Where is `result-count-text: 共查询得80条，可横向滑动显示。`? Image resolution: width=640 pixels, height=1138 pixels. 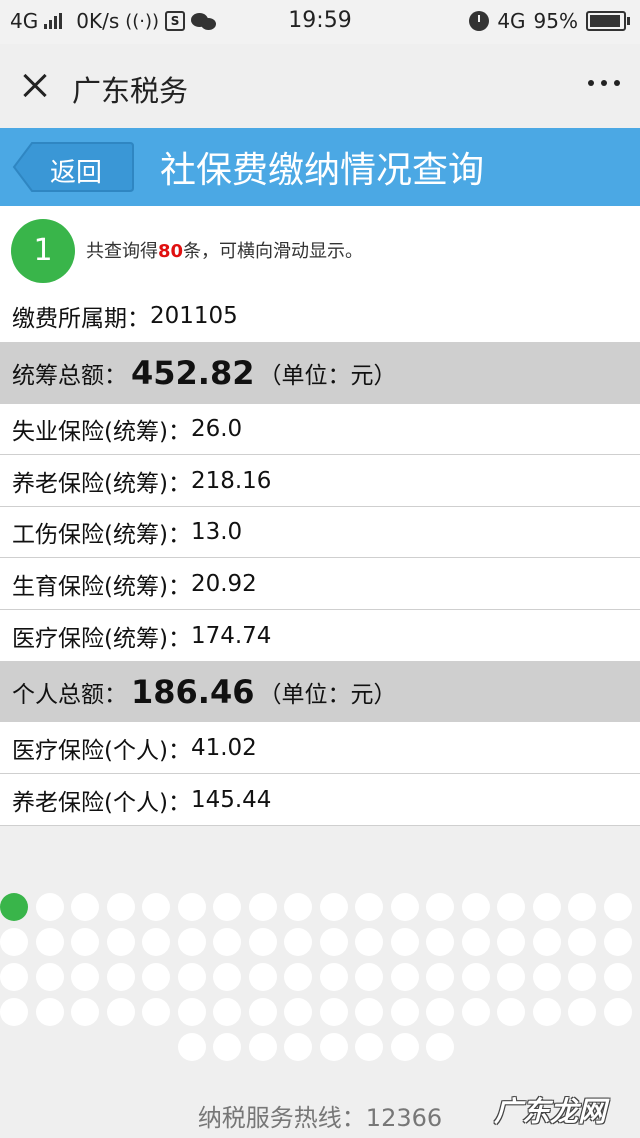 result-count-text: 共查询得80条，可横向滑动显示。 is located at coordinates (225, 251).